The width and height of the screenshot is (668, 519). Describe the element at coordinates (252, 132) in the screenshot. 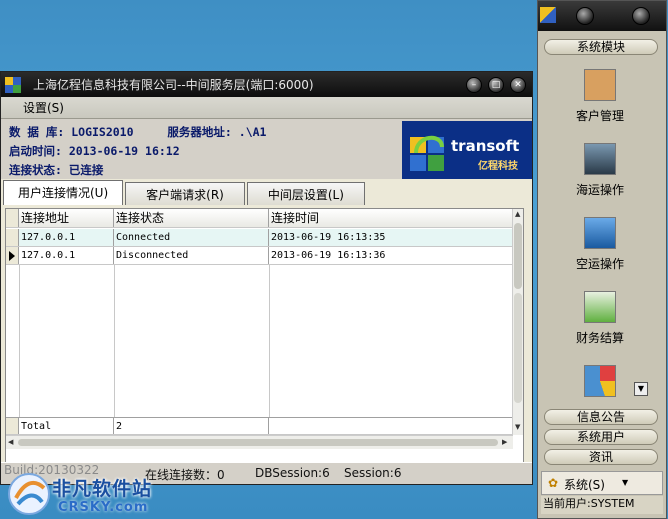

I see `server-value: .\A1` at that location.